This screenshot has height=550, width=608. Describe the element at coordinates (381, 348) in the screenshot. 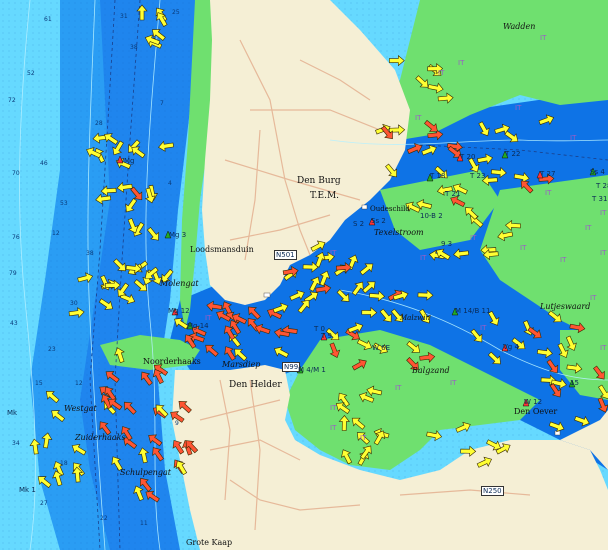

I see `buoy-label: W 6E` at that location.